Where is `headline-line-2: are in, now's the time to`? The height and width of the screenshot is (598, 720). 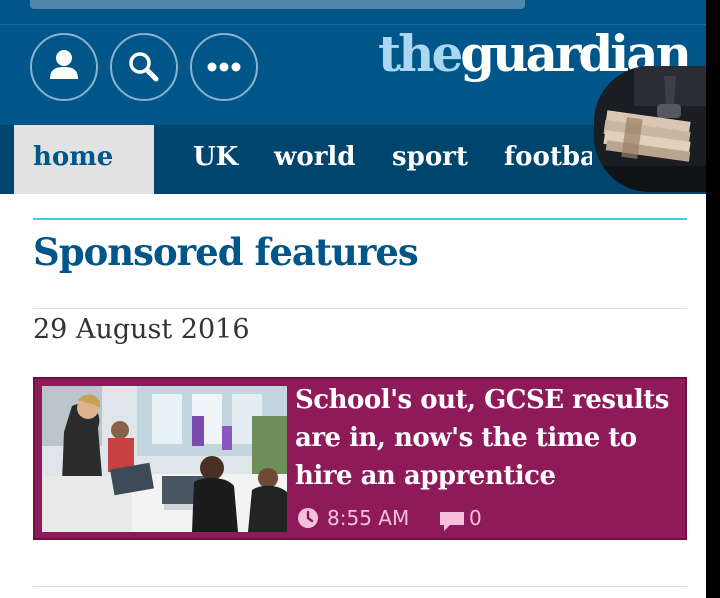 headline-line-2: are in, now's the time to is located at coordinates (466, 438).